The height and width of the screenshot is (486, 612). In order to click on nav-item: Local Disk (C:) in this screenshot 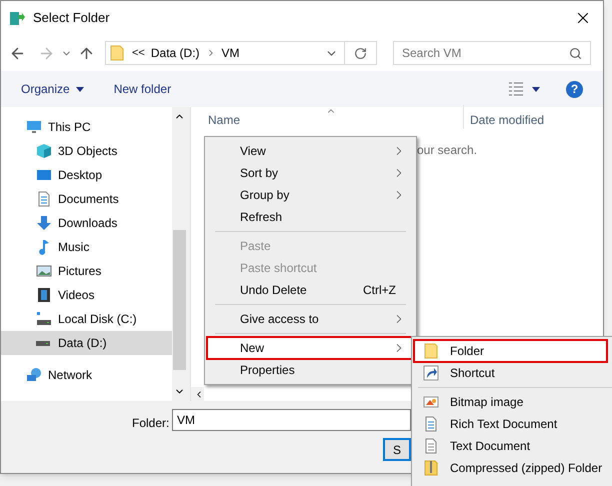, I will do `click(86, 319)`.